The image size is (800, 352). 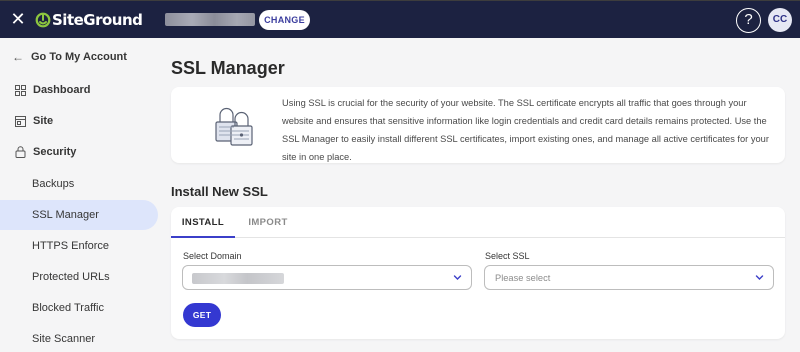 What do you see at coordinates (71, 277) in the screenshot?
I see `sidebar-item-label: Protected URLs` at bounding box center [71, 277].